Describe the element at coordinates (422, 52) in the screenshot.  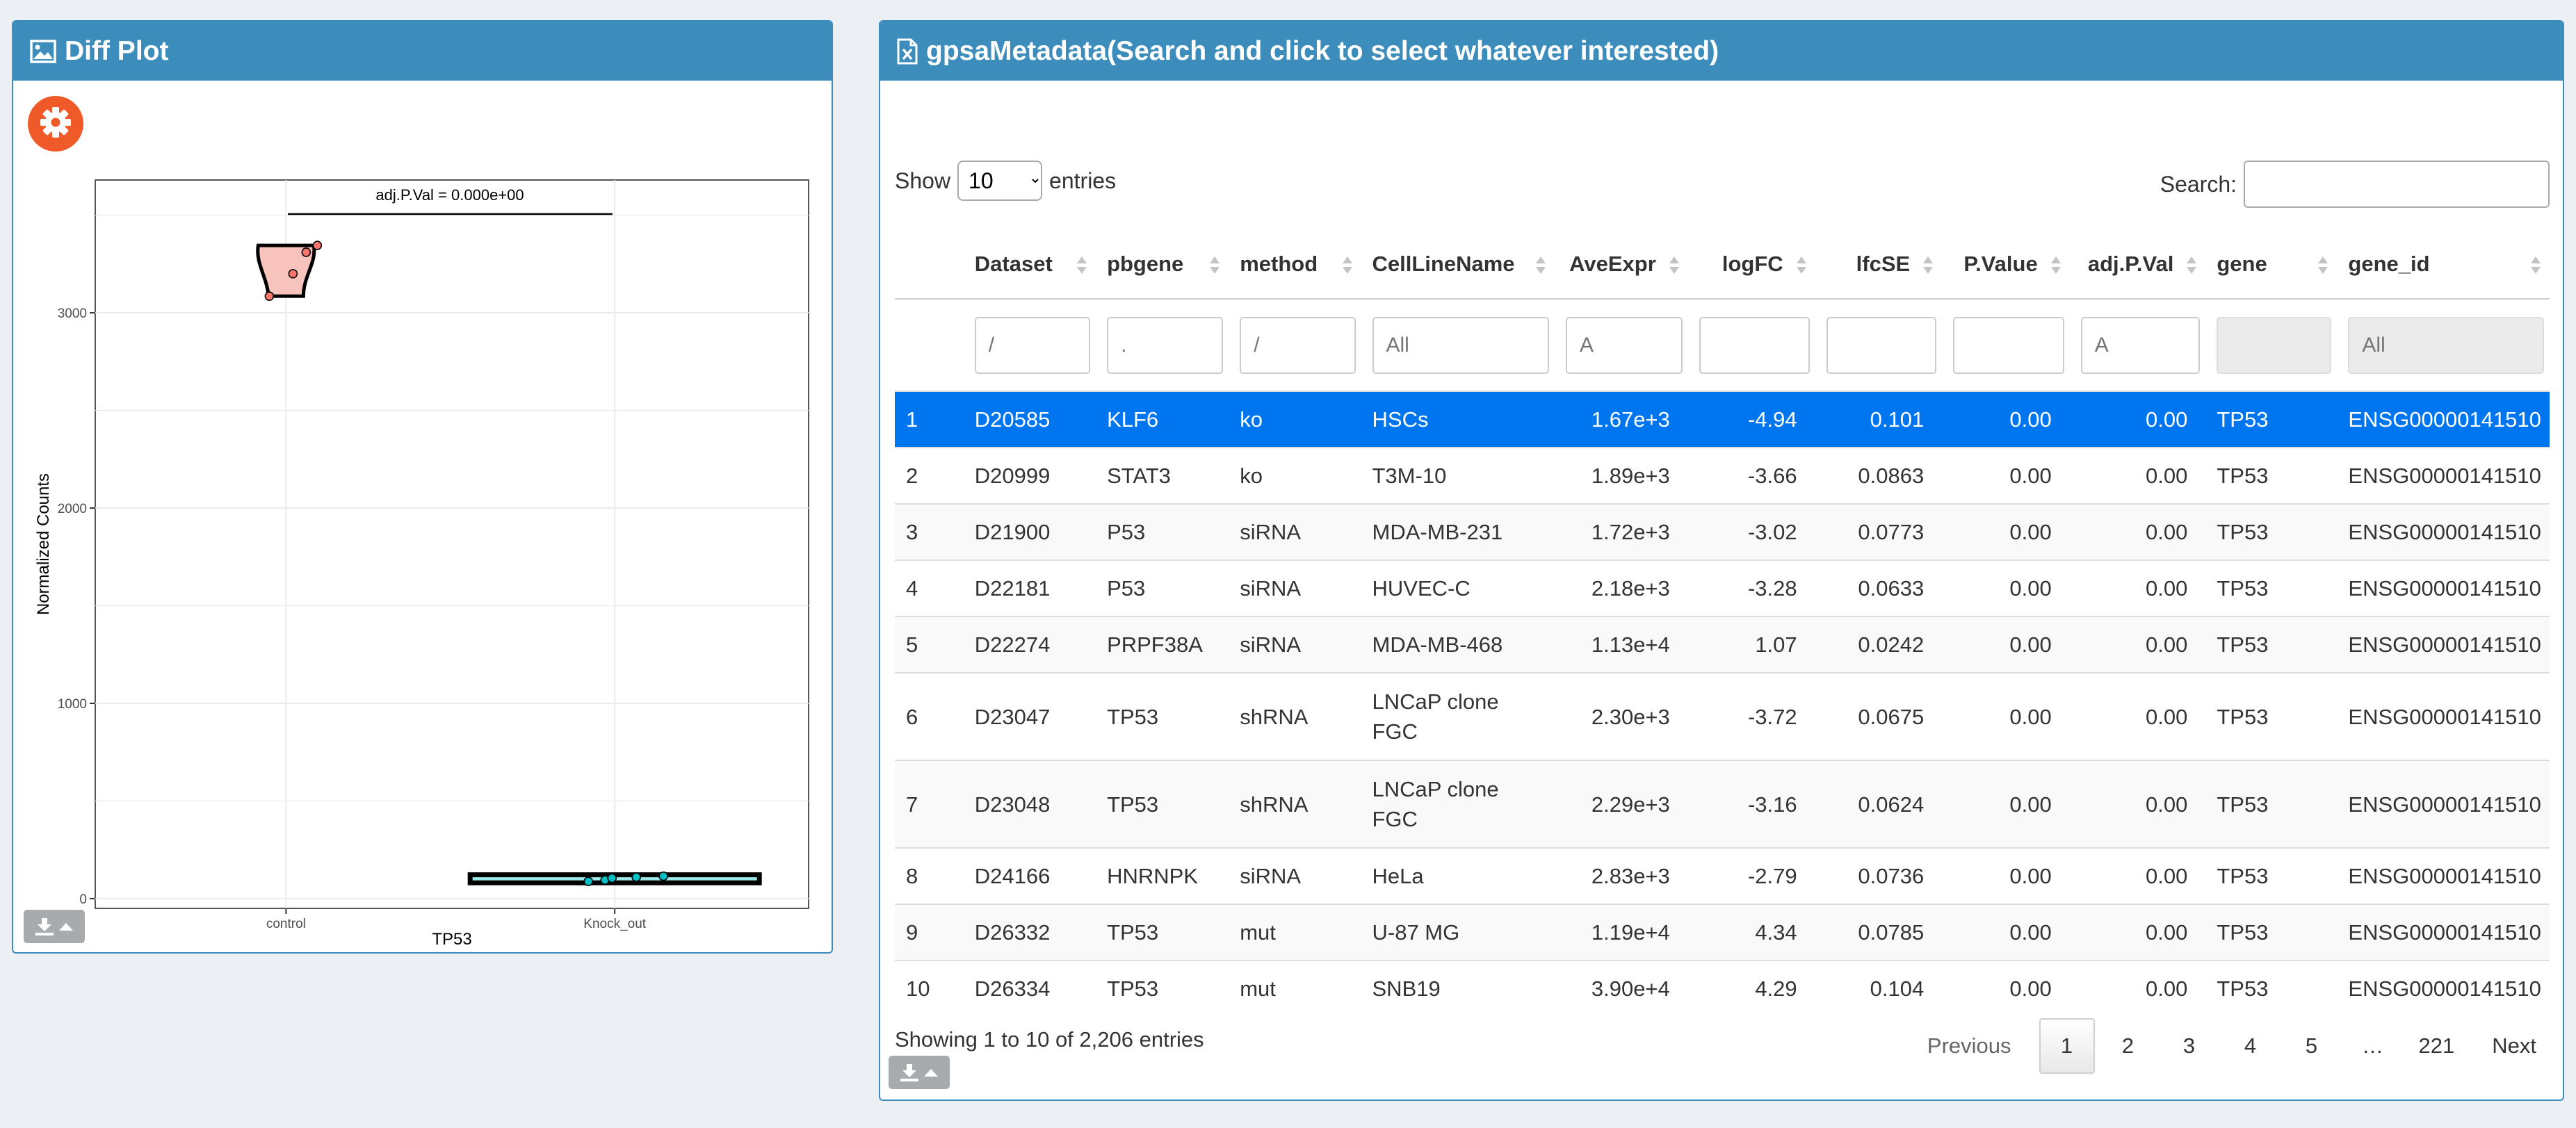
I see `diff-plot-header: Diff Plot` at that location.